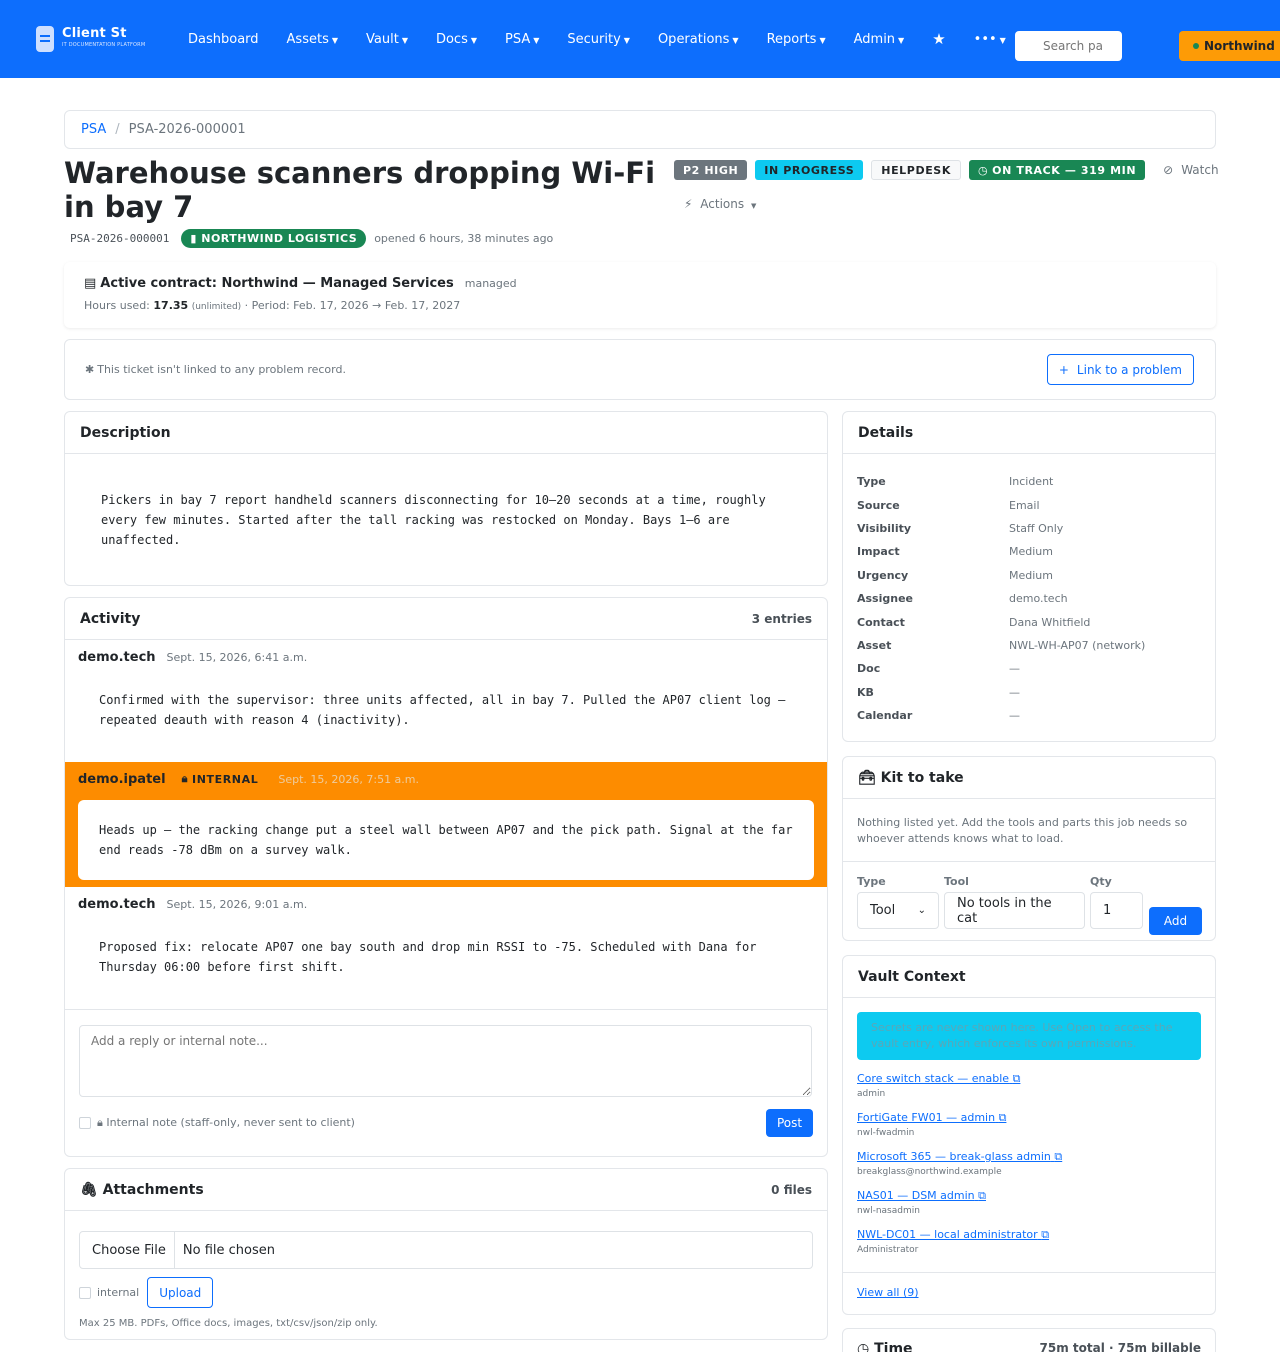  I want to click on detail-row: Assignee demo.tech, so click(962, 599).